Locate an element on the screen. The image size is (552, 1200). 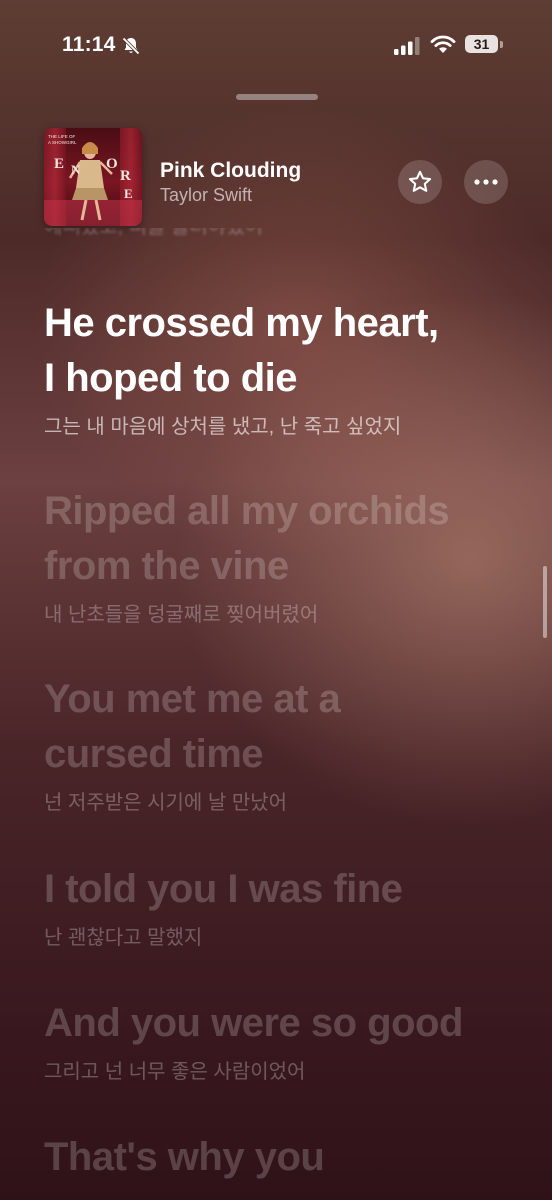
lyric-line: That's why you is located at coordinates (279, 1157).